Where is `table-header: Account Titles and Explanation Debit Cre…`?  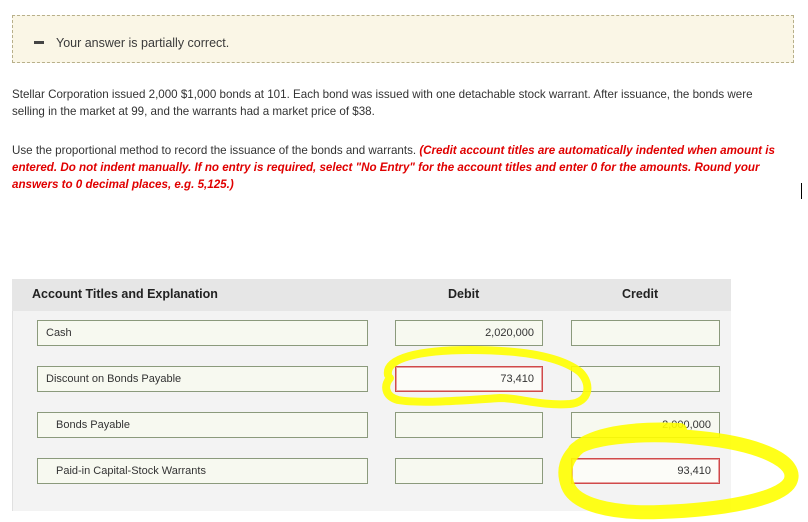
table-header: Account Titles and Explanation Debit Cre… is located at coordinates (371, 295).